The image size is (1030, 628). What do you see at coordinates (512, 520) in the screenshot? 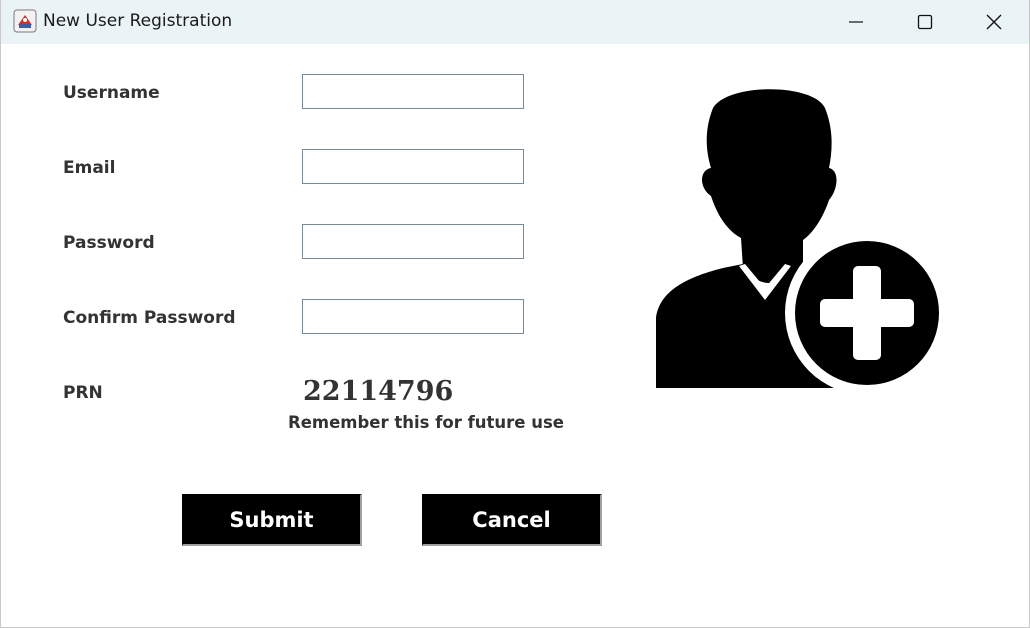
I see `cancel-button: Cancel` at bounding box center [512, 520].